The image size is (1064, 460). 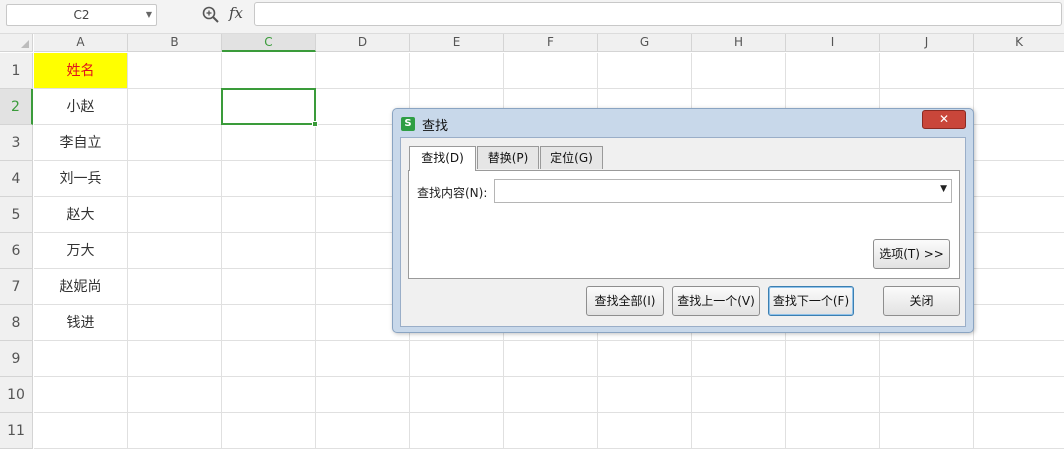 What do you see at coordinates (269, 143) in the screenshot?
I see `cell-c3` at bounding box center [269, 143].